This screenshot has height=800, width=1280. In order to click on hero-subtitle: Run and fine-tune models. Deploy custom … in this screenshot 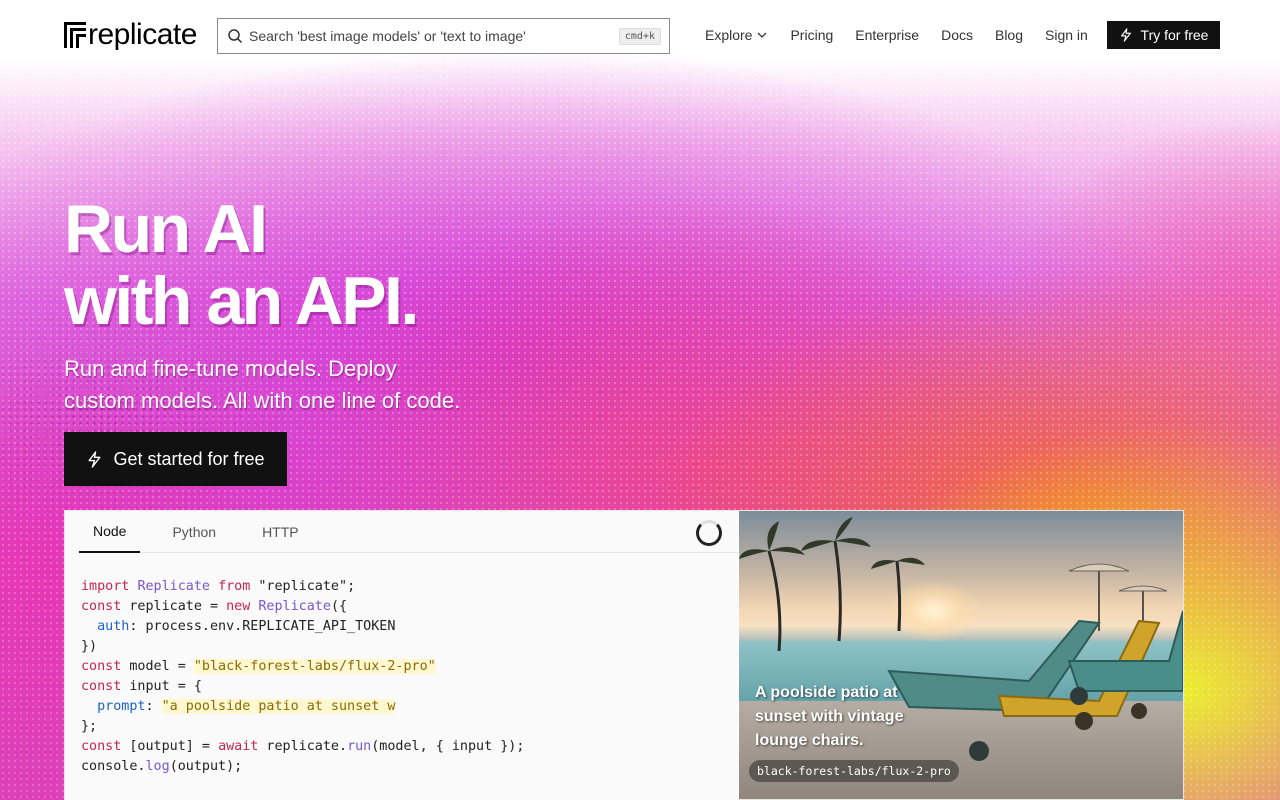, I will do `click(304, 385)`.